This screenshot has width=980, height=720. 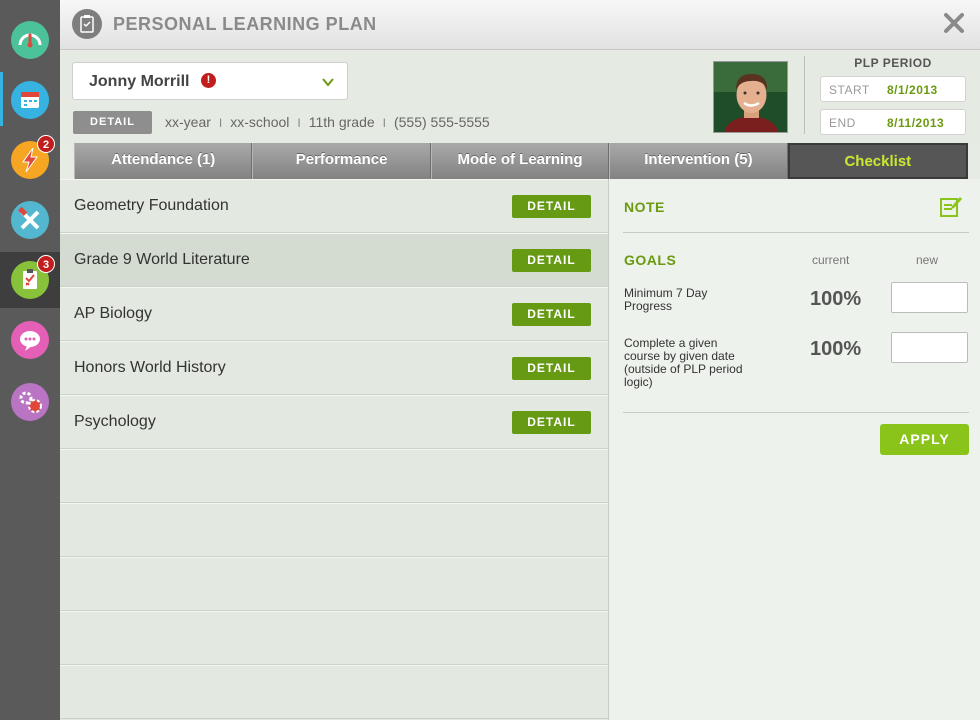 What do you see at coordinates (334, 422) in the screenshot?
I see `list-item: Psychology DETAIL` at bounding box center [334, 422].